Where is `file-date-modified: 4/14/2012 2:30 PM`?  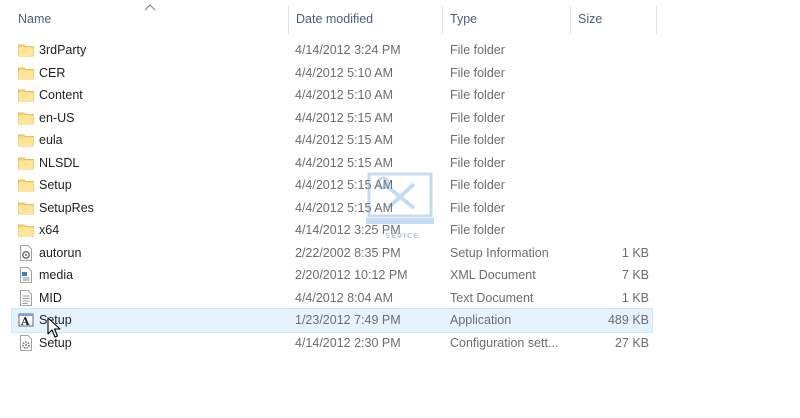
file-date-modified: 4/14/2012 2:30 PM is located at coordinates (348, 342).